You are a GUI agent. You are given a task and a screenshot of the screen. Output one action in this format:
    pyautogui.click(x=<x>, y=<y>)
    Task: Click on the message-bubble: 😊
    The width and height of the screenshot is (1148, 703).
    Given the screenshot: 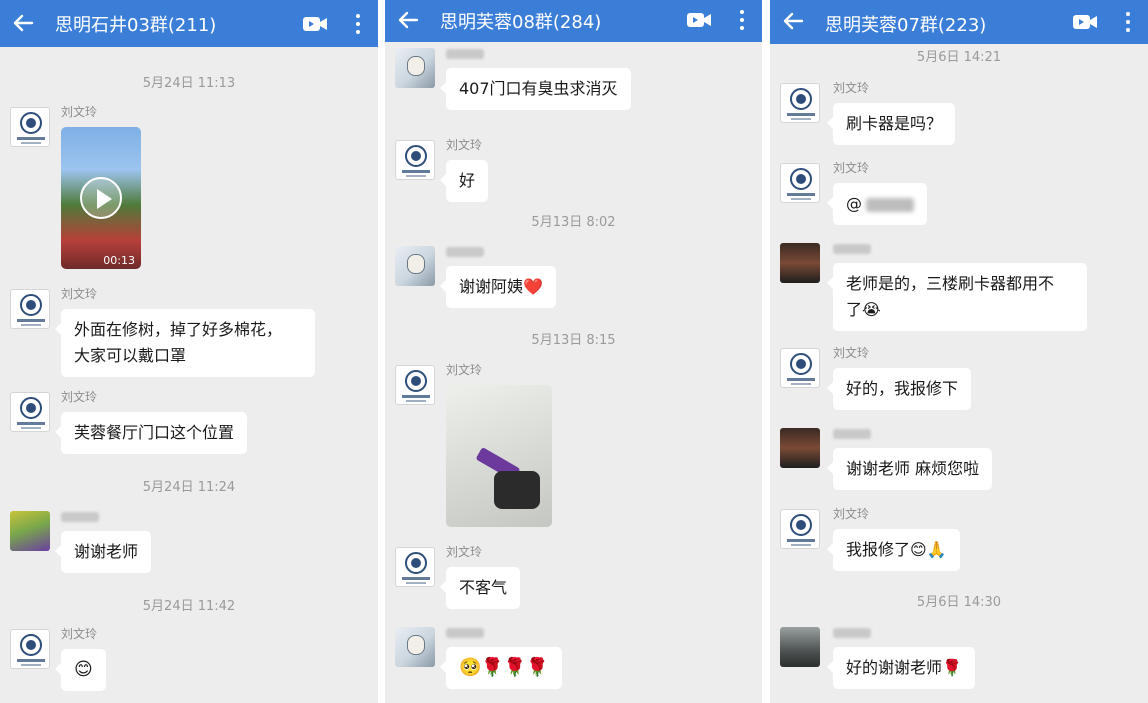 What is the action you would take?
    pyautogui.click(x=80, y=670)
    